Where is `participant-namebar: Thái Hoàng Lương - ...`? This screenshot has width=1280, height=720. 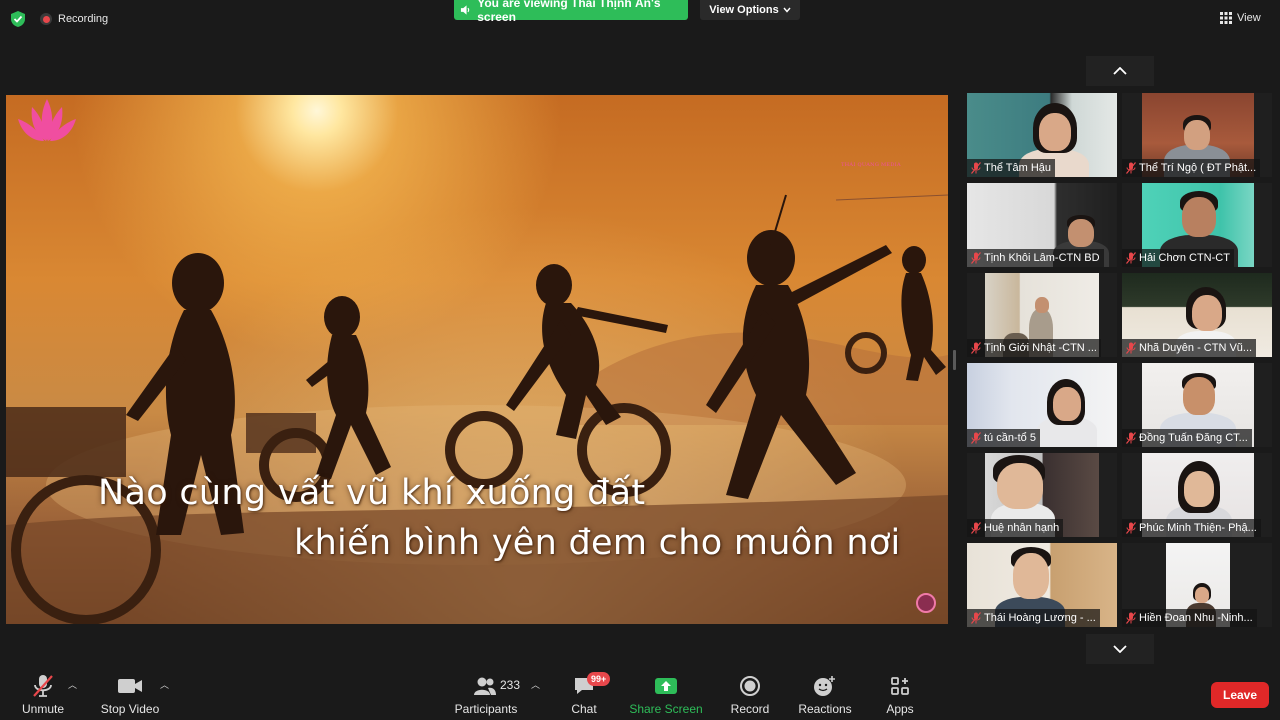 participant-namebar: Thái Hoàng Lương - ... is located at coordinates (1033, 618).